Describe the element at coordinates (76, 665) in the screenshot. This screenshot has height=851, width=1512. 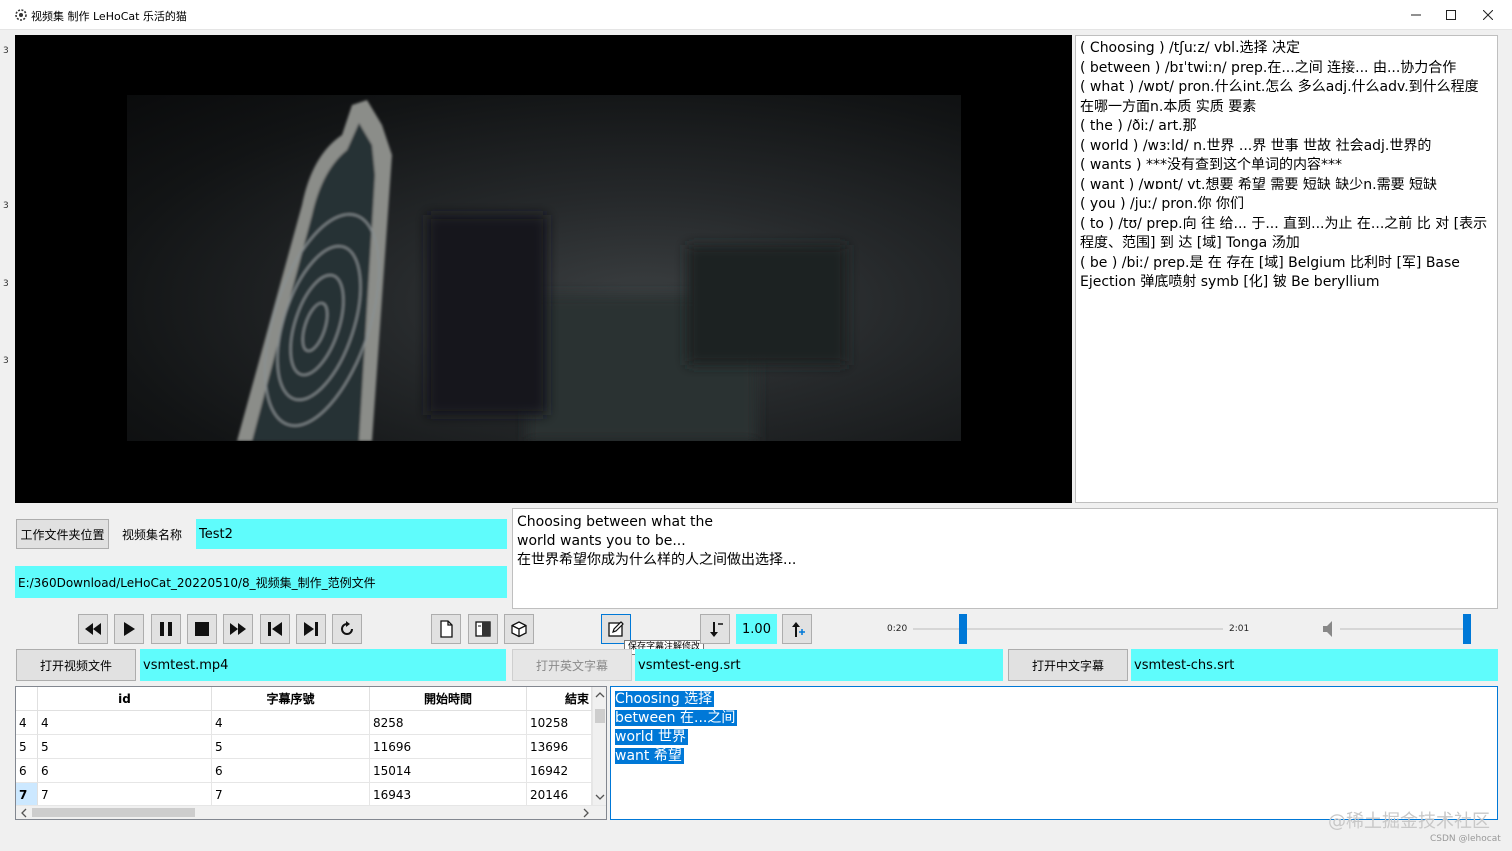
I see `open-video-button: 打开视频文件` at that location.